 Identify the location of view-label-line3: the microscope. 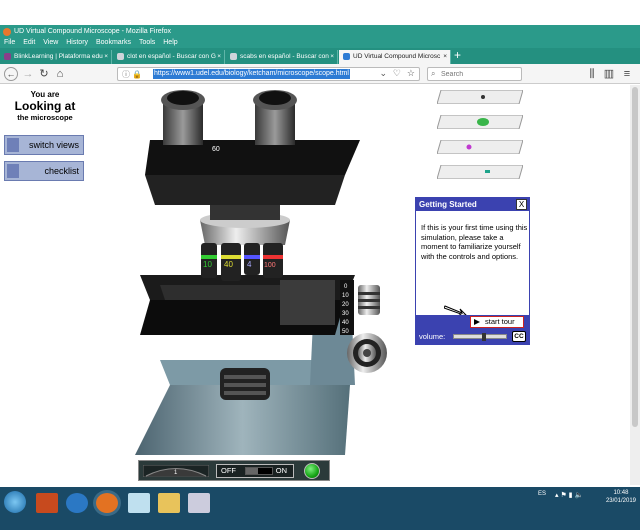
(45, 117).